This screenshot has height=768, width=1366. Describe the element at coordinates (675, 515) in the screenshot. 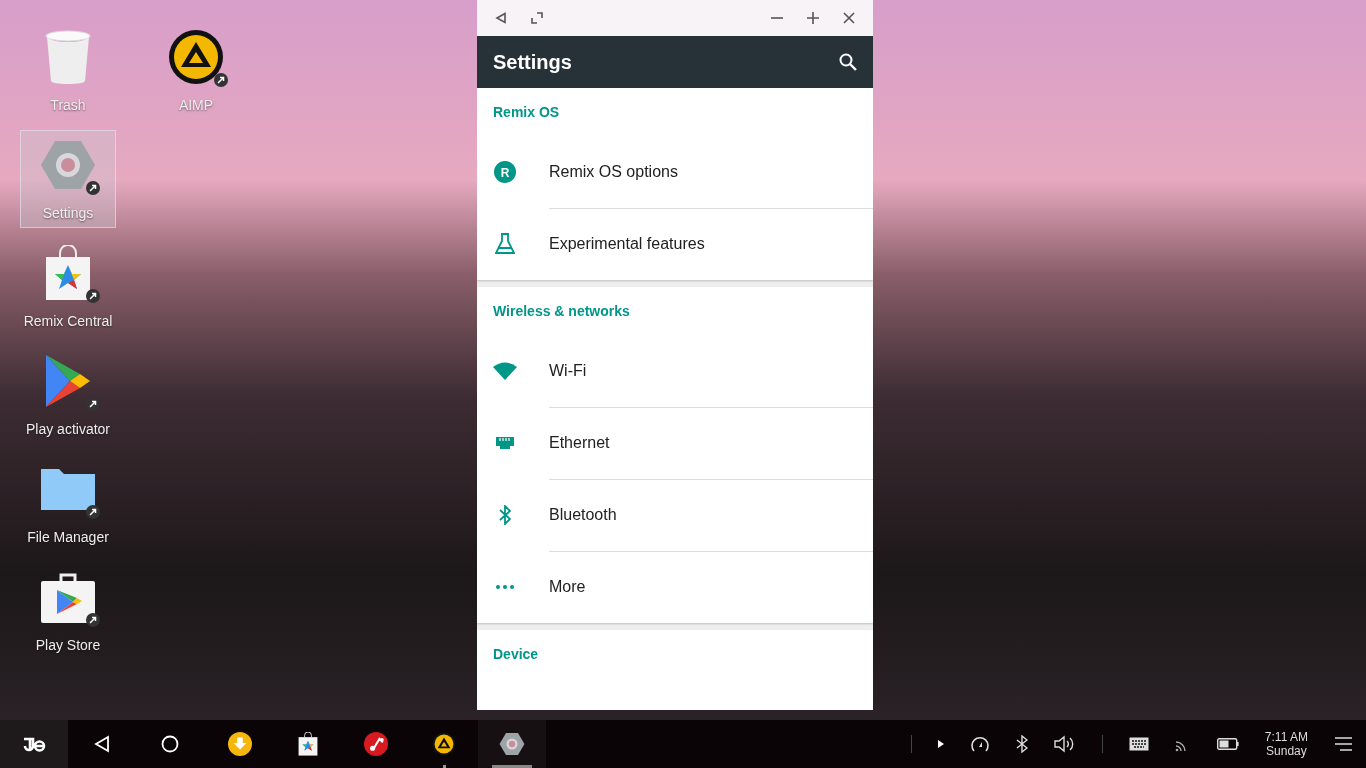

I see `settings-item: Bluetooth` at that location.